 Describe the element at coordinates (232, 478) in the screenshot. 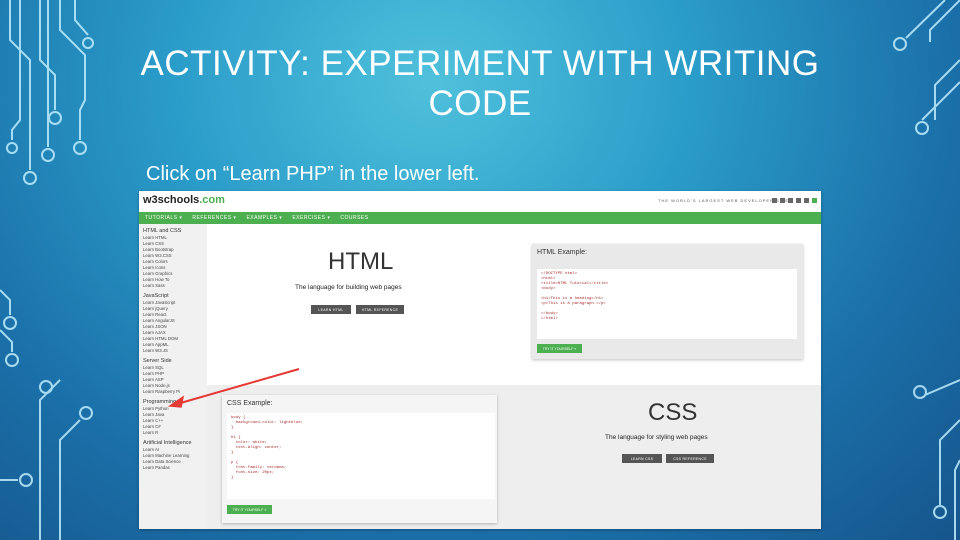

I see `code-line: }` at that location.